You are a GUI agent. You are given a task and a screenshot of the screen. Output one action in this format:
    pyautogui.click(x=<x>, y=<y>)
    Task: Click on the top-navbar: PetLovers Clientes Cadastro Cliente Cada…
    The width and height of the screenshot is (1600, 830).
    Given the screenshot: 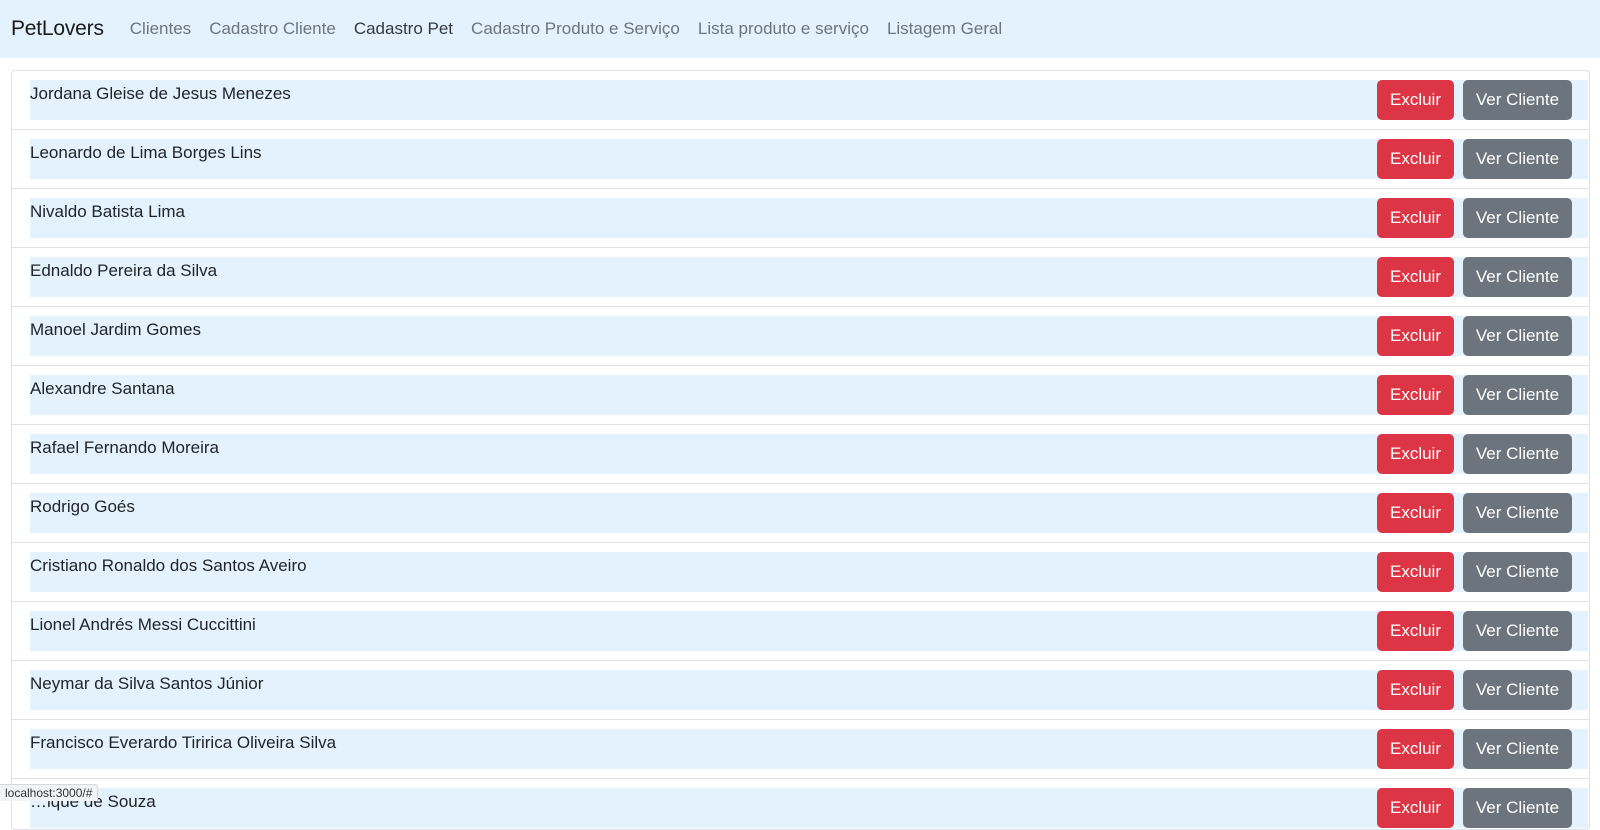 What is the action you would take?
    pyautogui.click(x=800, y=29)
    